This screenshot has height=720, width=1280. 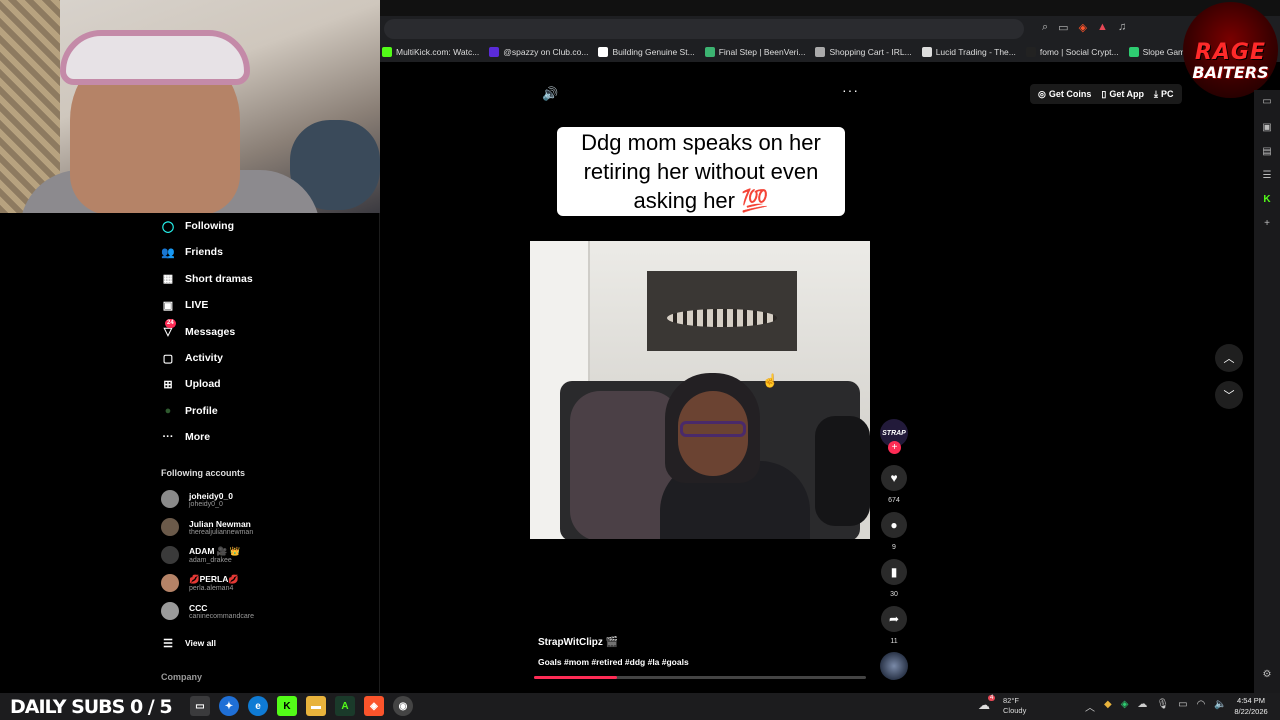 I want to click on video-wall-art, so click(x=722, y=311).